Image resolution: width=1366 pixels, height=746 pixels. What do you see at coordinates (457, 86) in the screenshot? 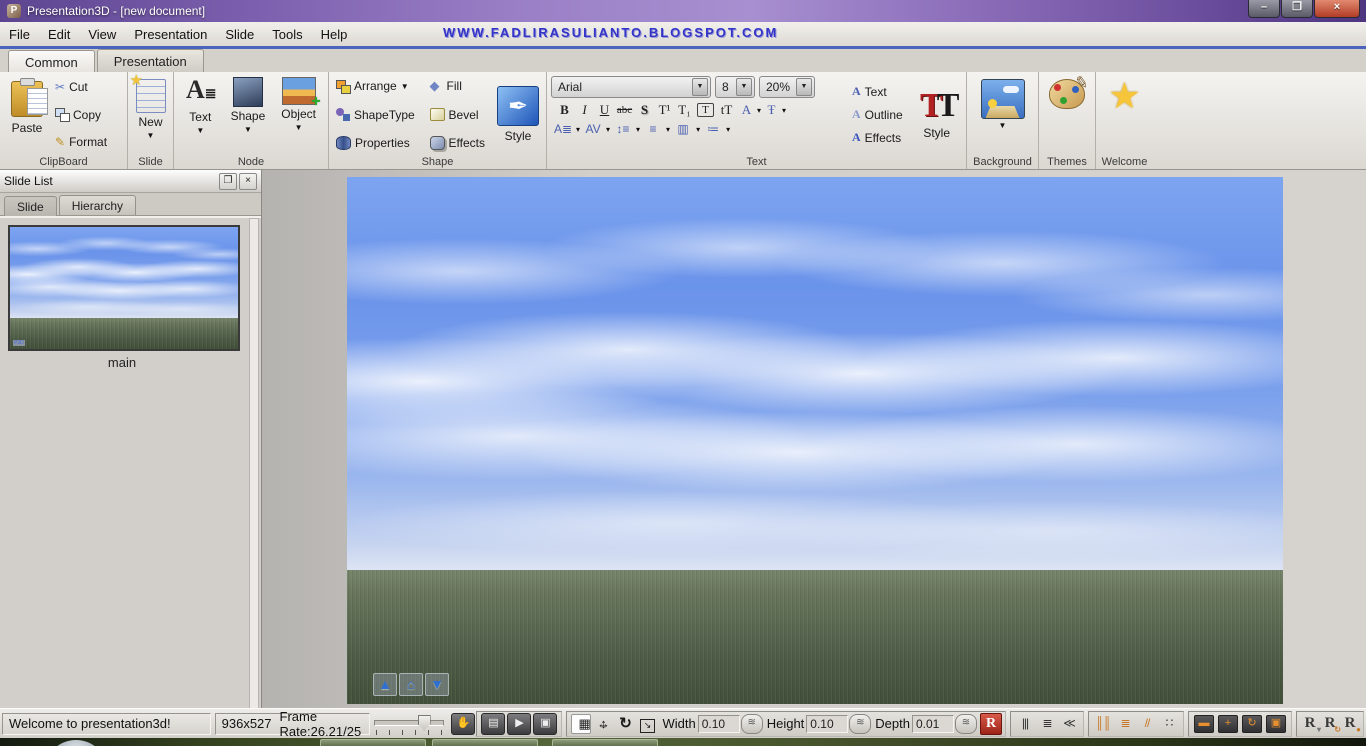
I see `fill-button: ◆ Fill` at bounding box center [457, 86].